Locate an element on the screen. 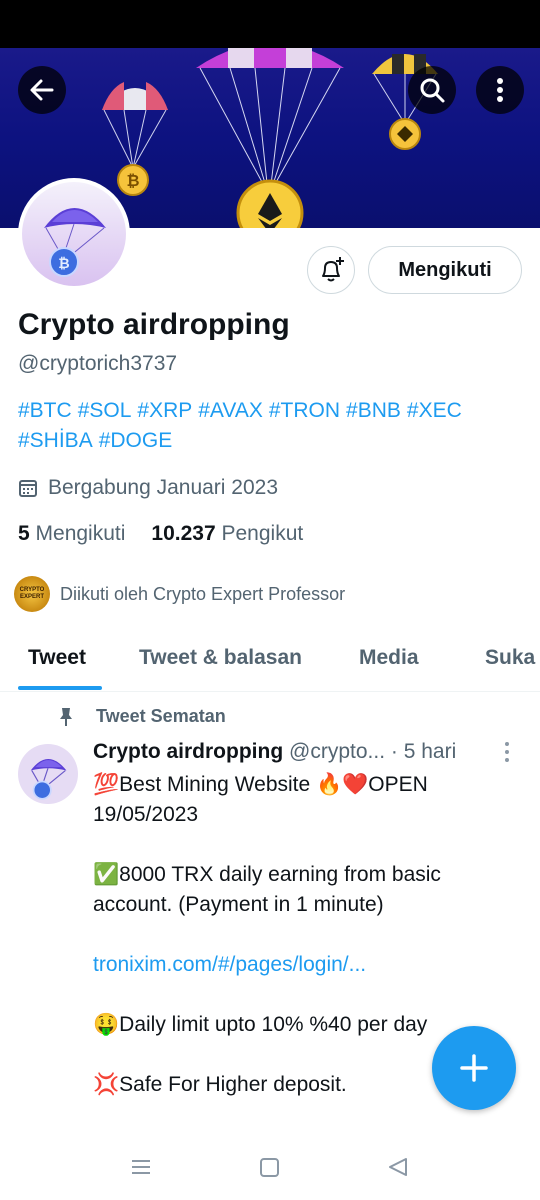 The width and height of the screenshot is (540, 1200). status-bar is located at coordinates (270, 24).